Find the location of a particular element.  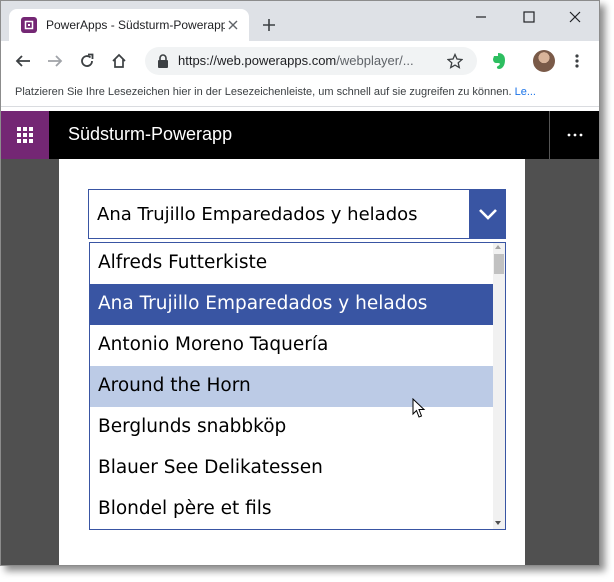

list-item: Alfreds Futterkiste is located at coordinates (291, 263).